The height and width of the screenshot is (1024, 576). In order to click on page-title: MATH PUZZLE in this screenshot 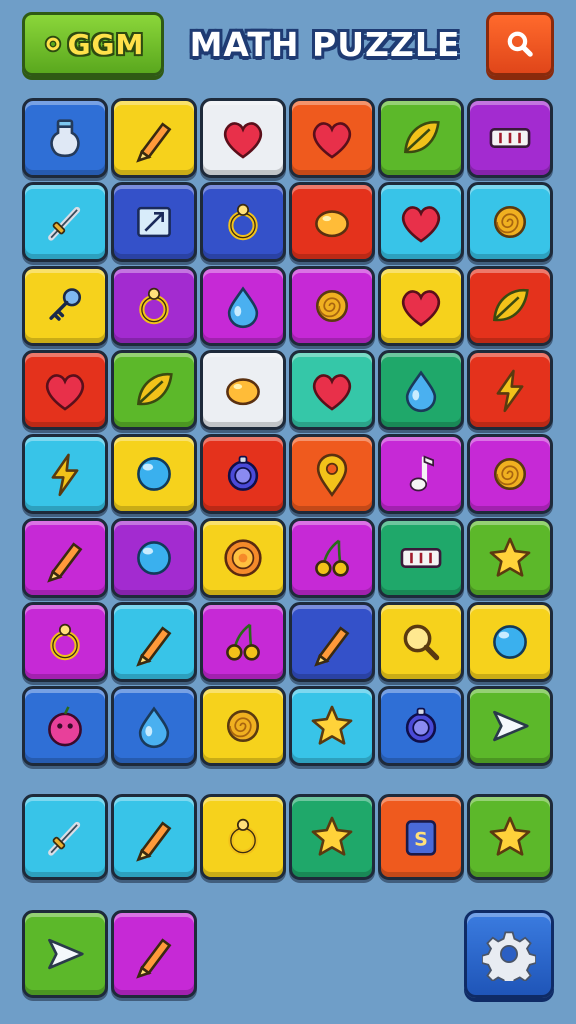, I will do `click(325, 44)`.